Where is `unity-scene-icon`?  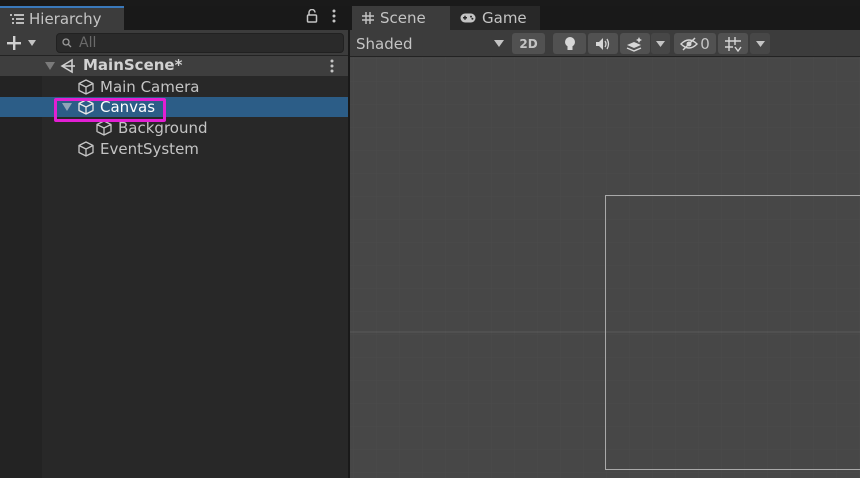
unity-scene-icon is located at coordinates (67, 66).